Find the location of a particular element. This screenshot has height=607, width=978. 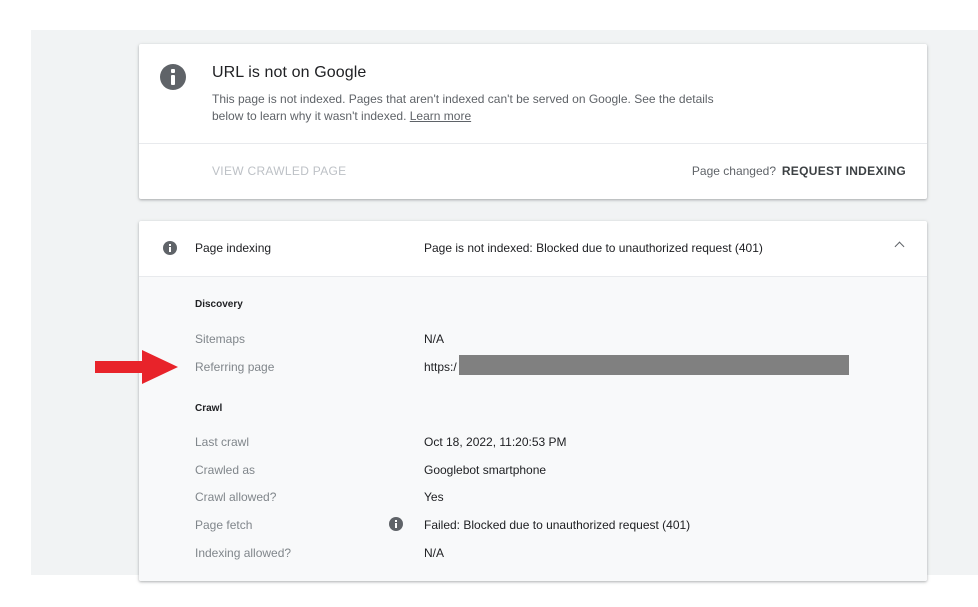

sitemaps-label: Sitemaps is located at coordinates (220, 339).